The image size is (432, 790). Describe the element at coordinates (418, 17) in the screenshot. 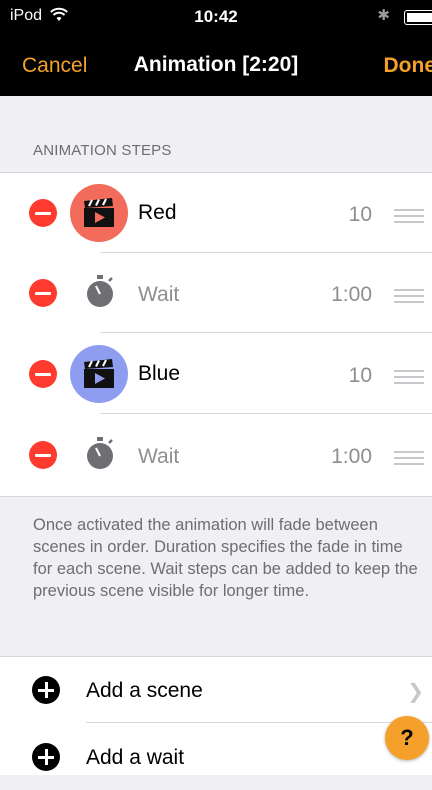

I see `battery-icon` at that location.